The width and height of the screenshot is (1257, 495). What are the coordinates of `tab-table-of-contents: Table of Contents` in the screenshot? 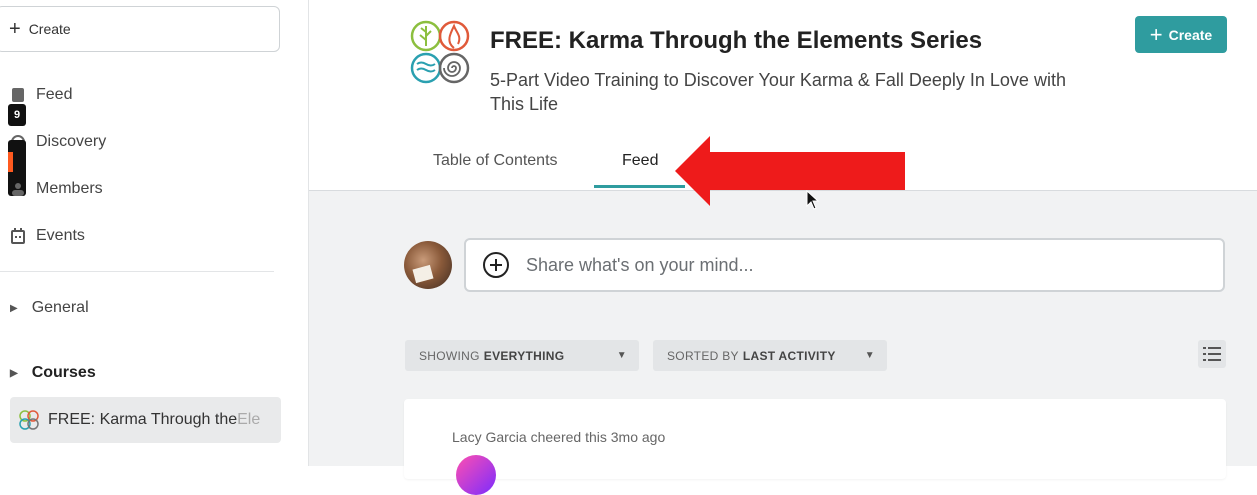 It's located at (495, 161).